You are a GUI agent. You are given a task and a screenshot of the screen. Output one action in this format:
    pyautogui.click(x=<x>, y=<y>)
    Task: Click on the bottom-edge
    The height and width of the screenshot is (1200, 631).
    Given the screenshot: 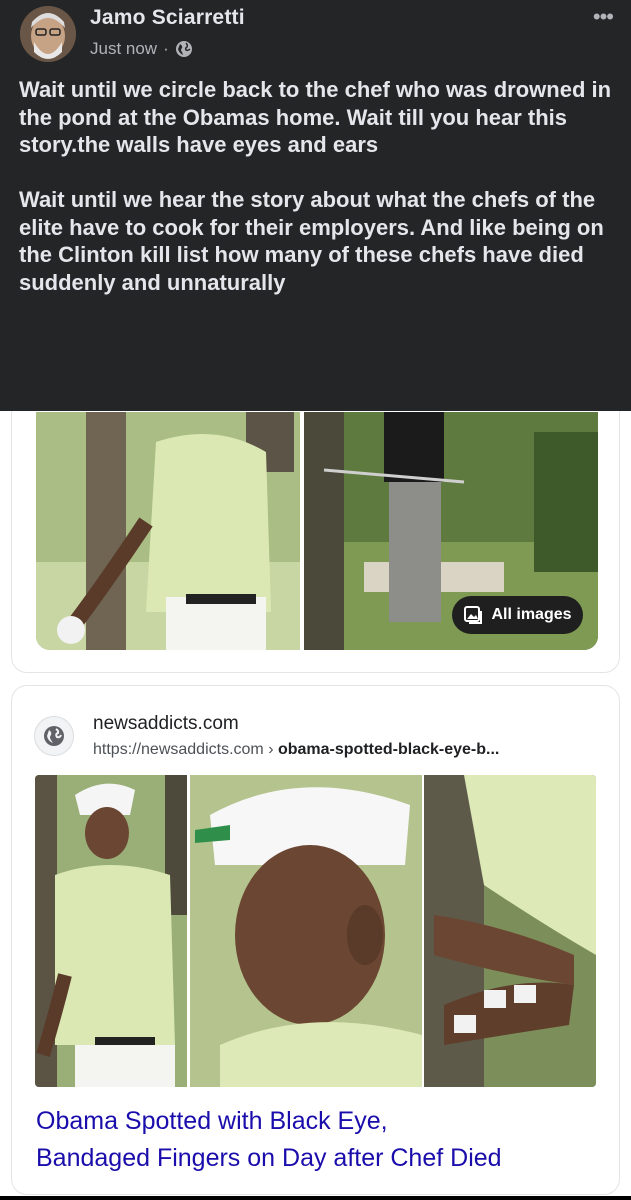 What is the action you would take?
    pyautogui.click(x=315, y=1198)
    